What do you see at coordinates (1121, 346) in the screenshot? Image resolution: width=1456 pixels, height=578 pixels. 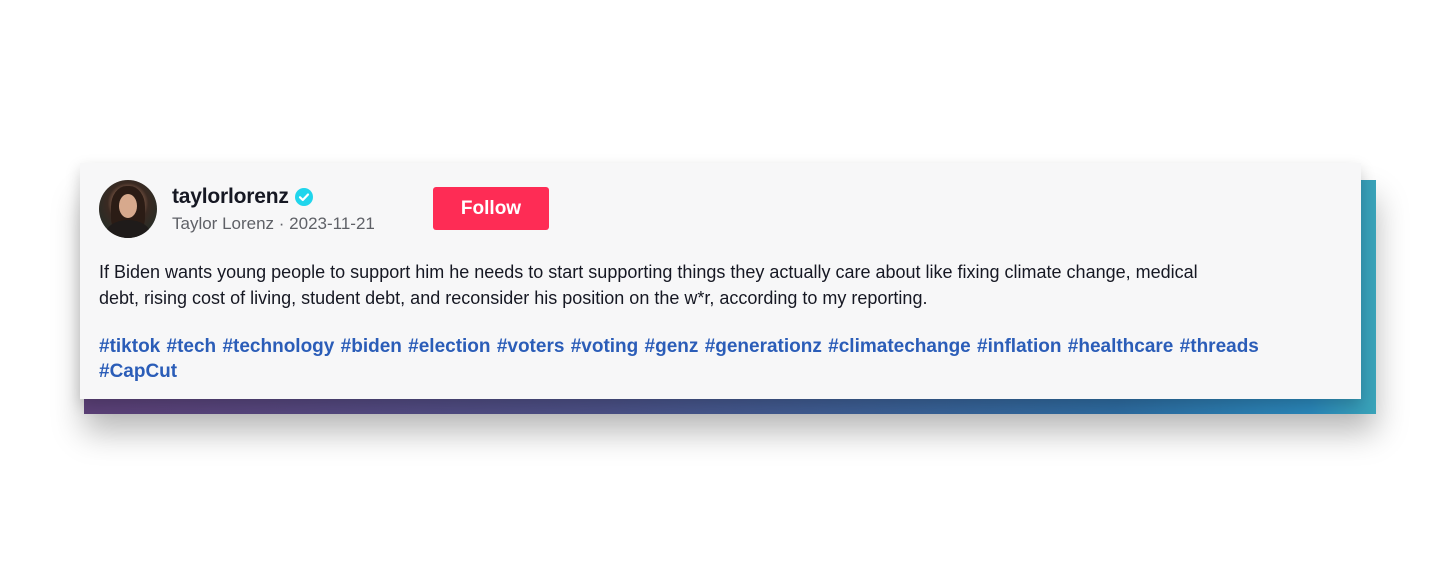 I see `hashtag-link: #healthcare` at bounding box center [1121, 346].